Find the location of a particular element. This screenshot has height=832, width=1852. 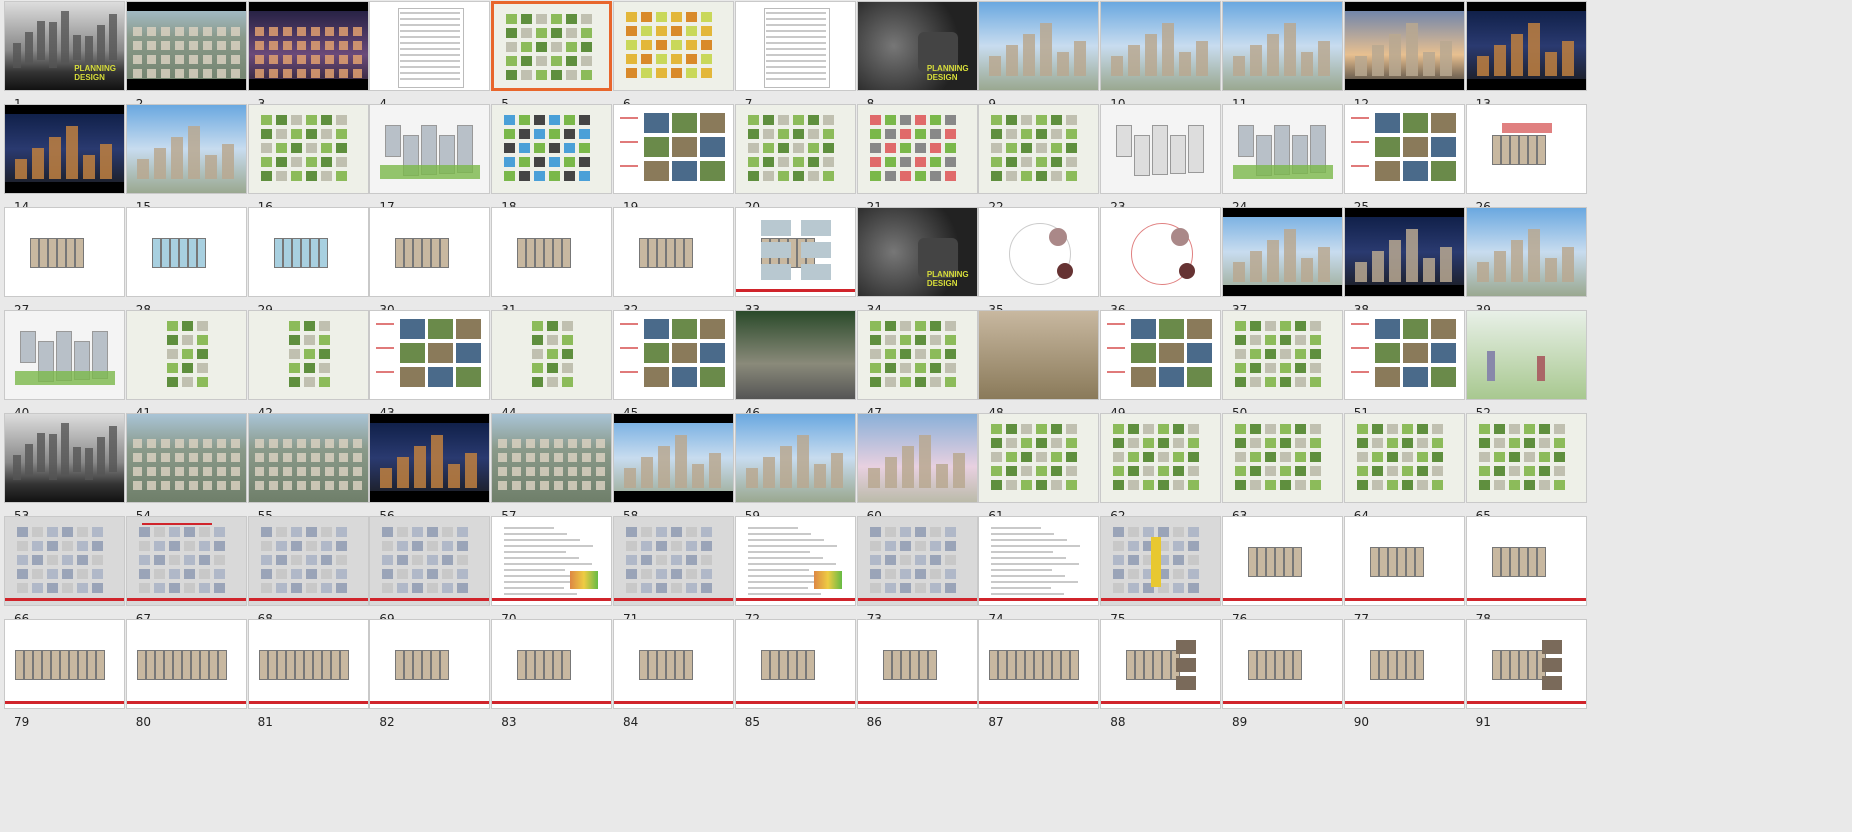

slide-thumbnail: 89 is located at coordinates (1282, 680).